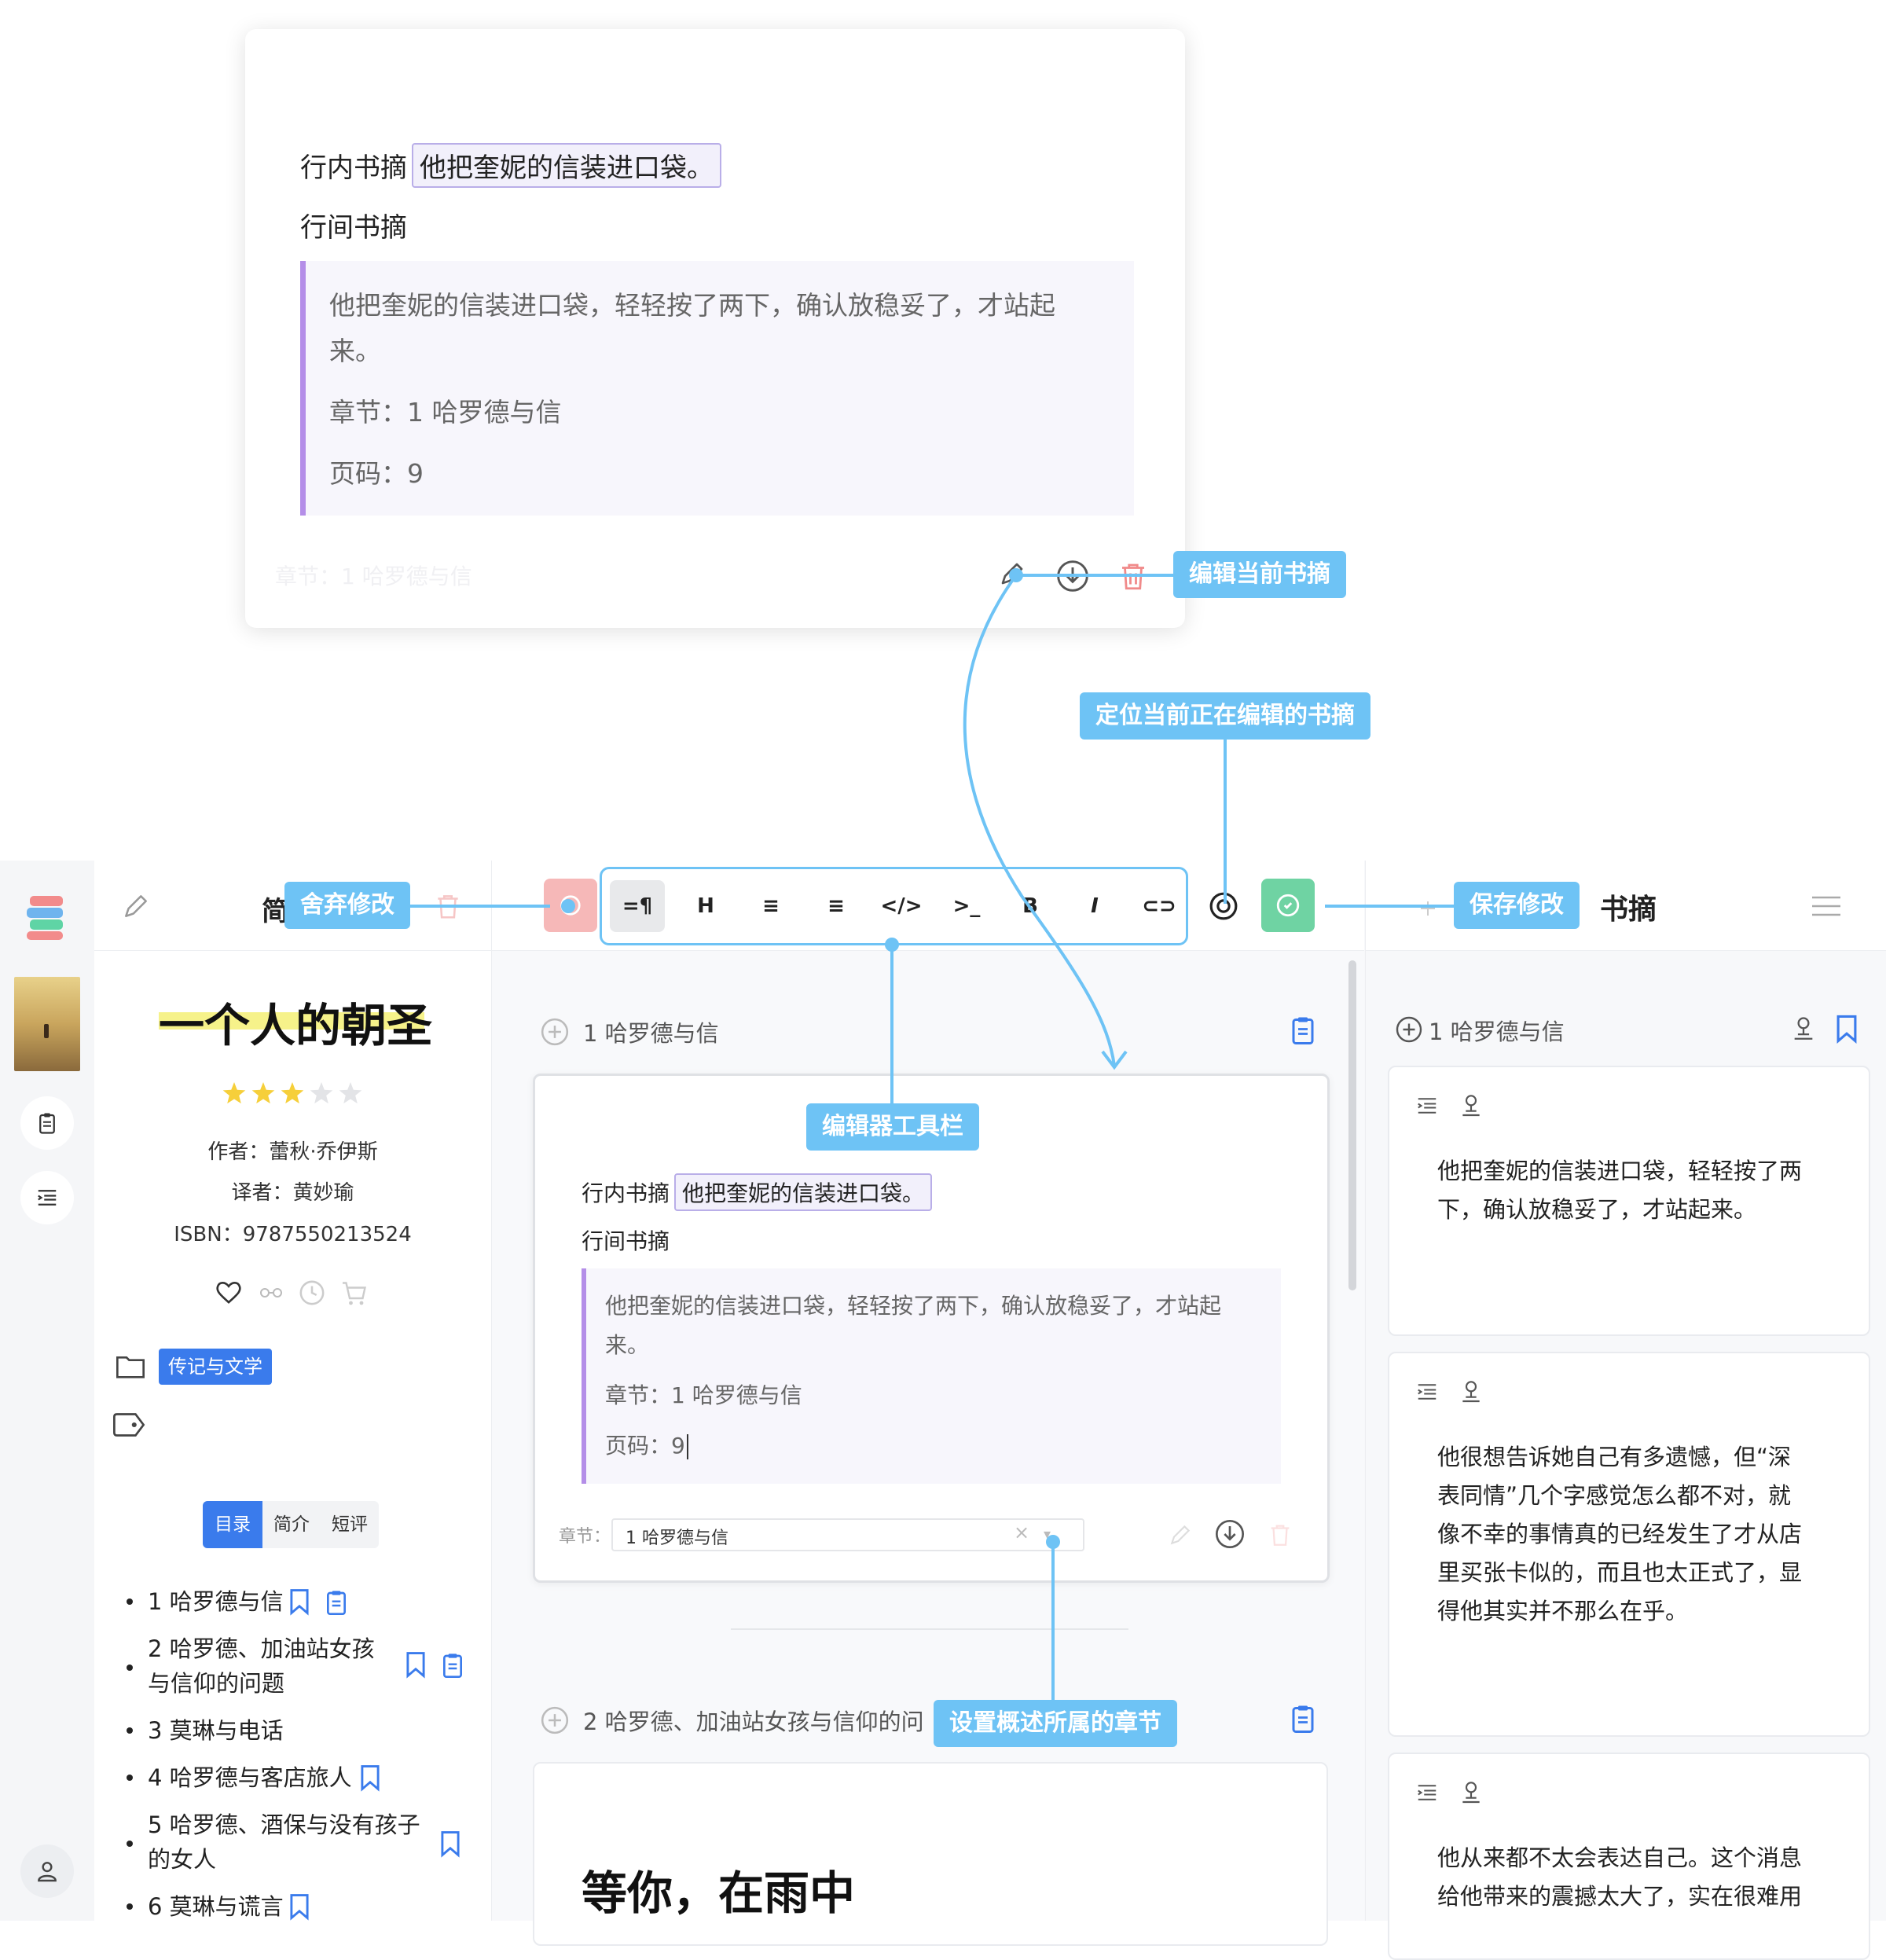 The image size is (1886, 1960). I want to click on heading-button: H, so click(705, 906).